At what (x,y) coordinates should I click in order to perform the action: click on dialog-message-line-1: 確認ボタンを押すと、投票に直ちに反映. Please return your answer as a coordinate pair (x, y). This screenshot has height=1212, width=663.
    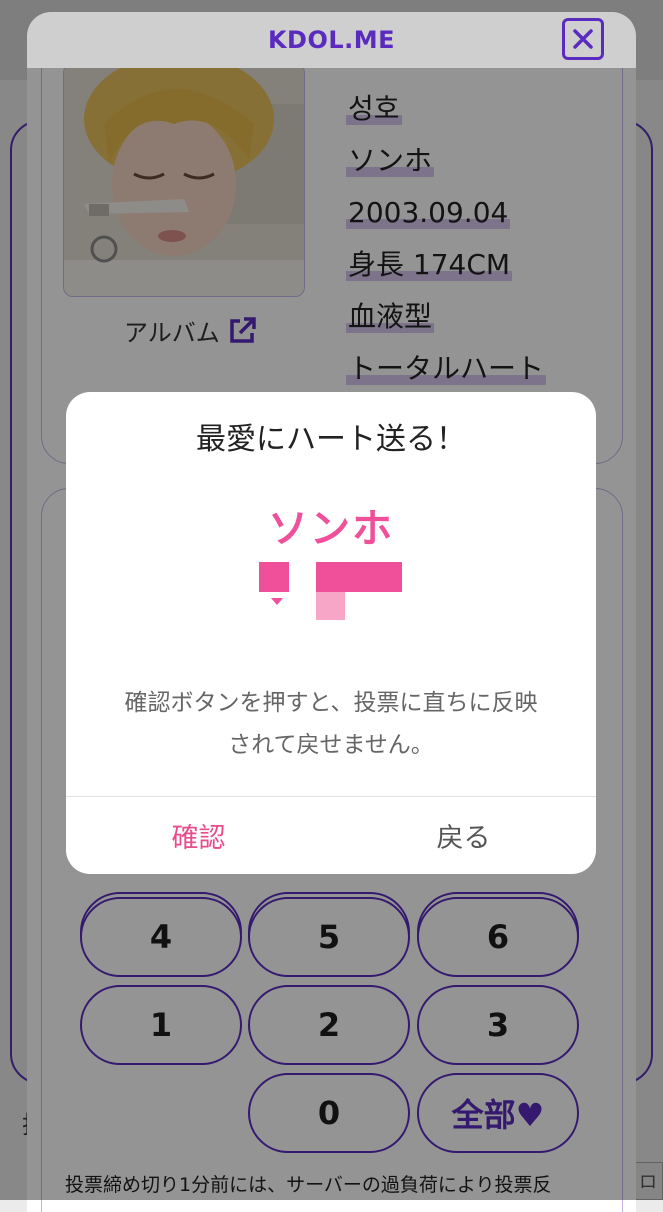
    Looking at the image, I should click on (331, 703).